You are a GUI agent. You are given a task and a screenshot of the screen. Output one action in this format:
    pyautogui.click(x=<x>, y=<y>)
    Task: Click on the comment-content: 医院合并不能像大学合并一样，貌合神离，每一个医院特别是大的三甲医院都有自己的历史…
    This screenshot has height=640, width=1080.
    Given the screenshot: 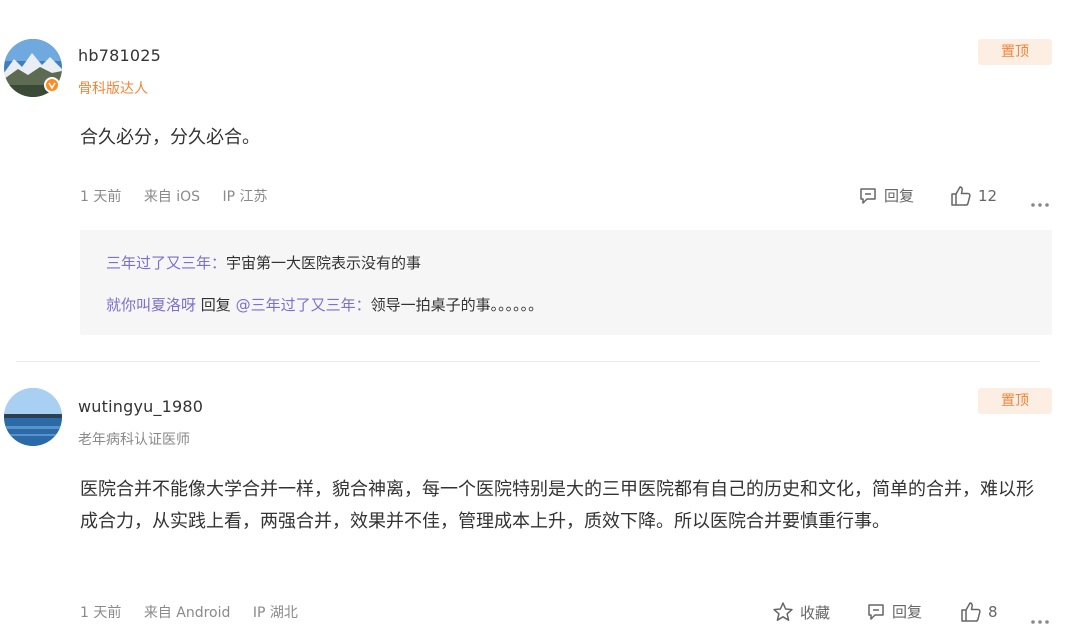 What is the action you would take?
    pyautogui.click(x=557, y=505)
    